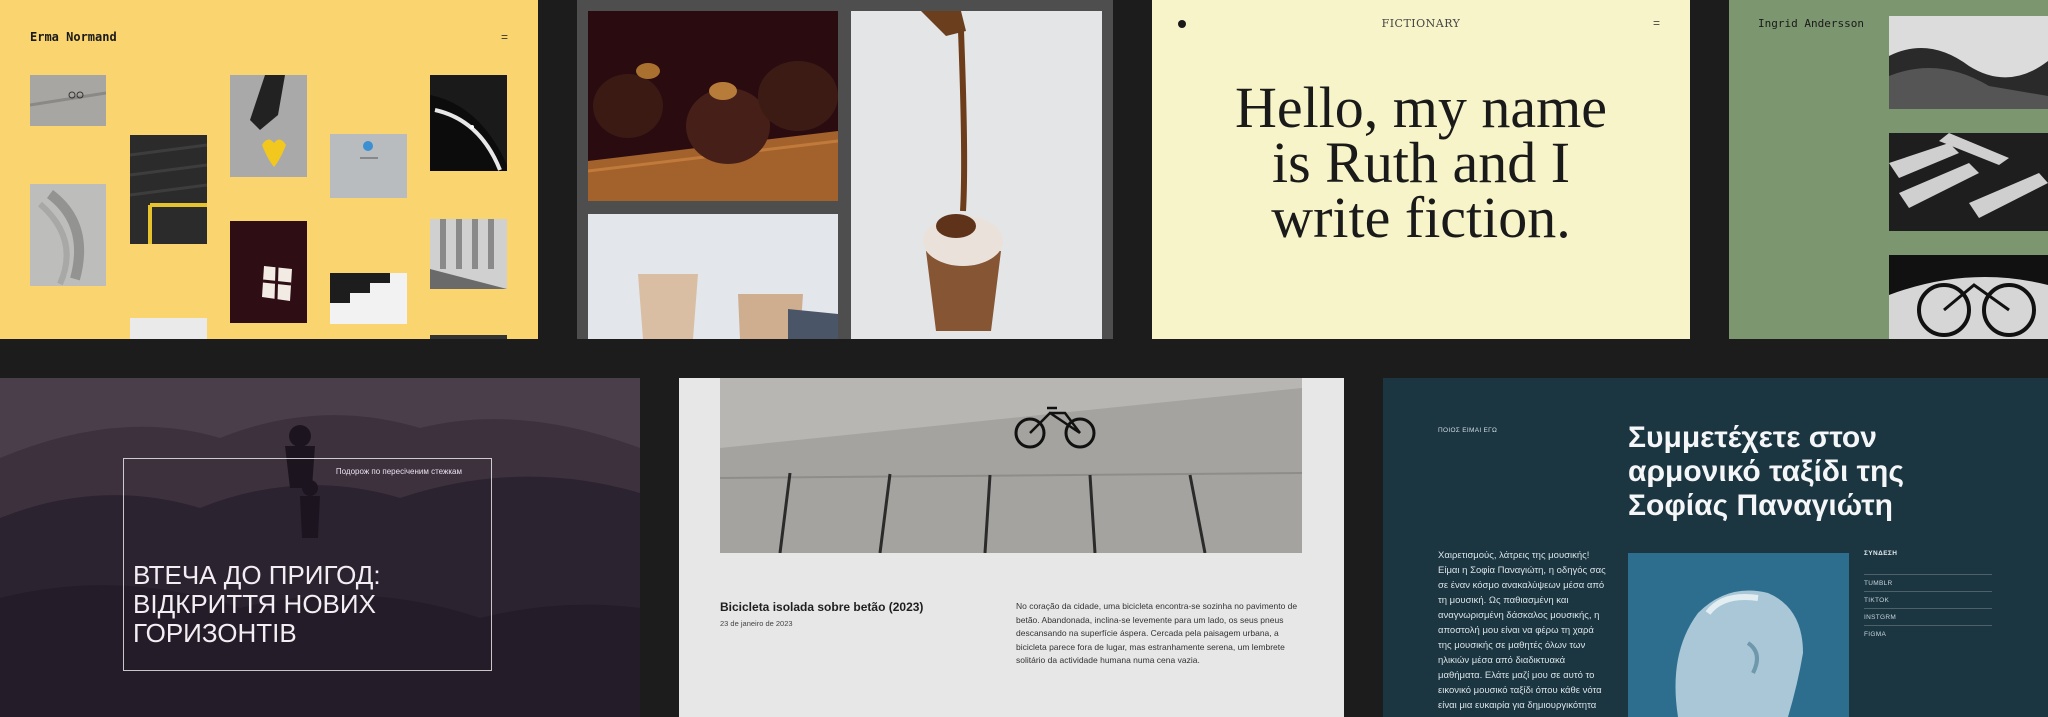 The height and width of the screenshot is (717, 2048). Describe the element at coordinates (845, 169) in the screenshot. I see `tile-food-gallery` at that location.